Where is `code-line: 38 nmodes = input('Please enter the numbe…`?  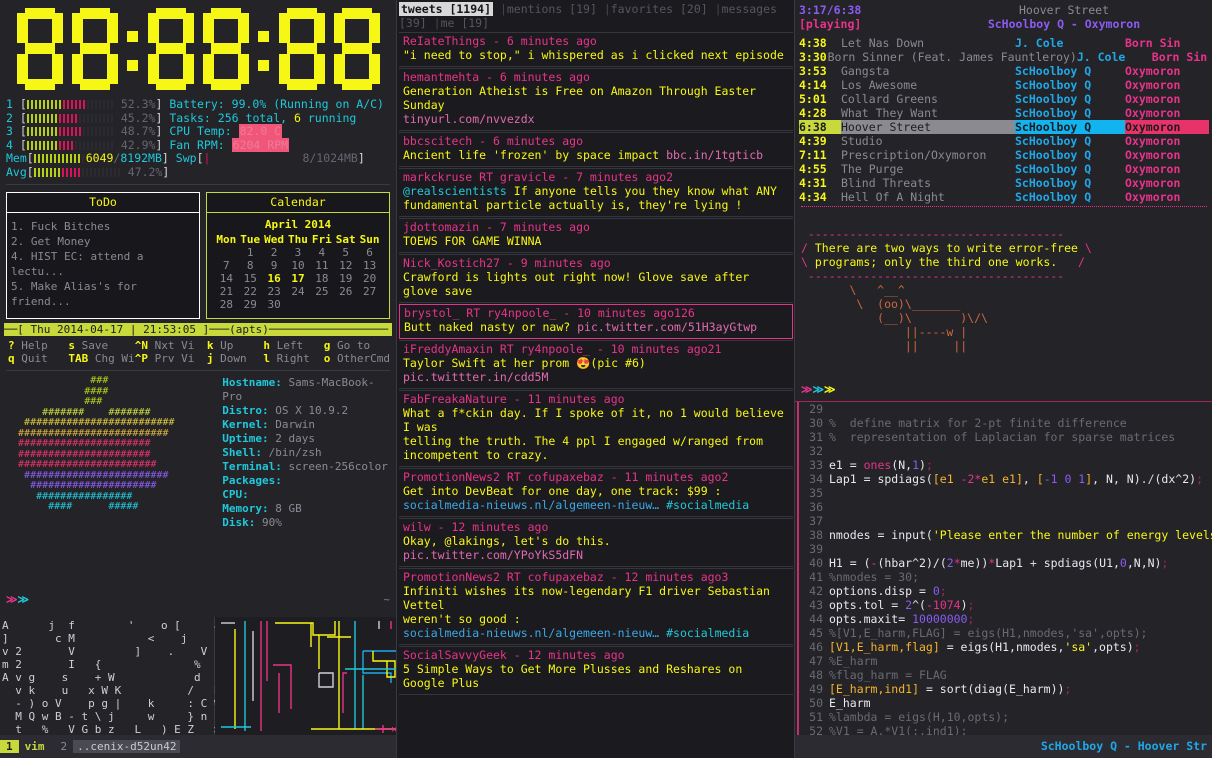
code-line: 38 nmodes = input('Please enter the numbe… is located at coordinates (1006, 535).